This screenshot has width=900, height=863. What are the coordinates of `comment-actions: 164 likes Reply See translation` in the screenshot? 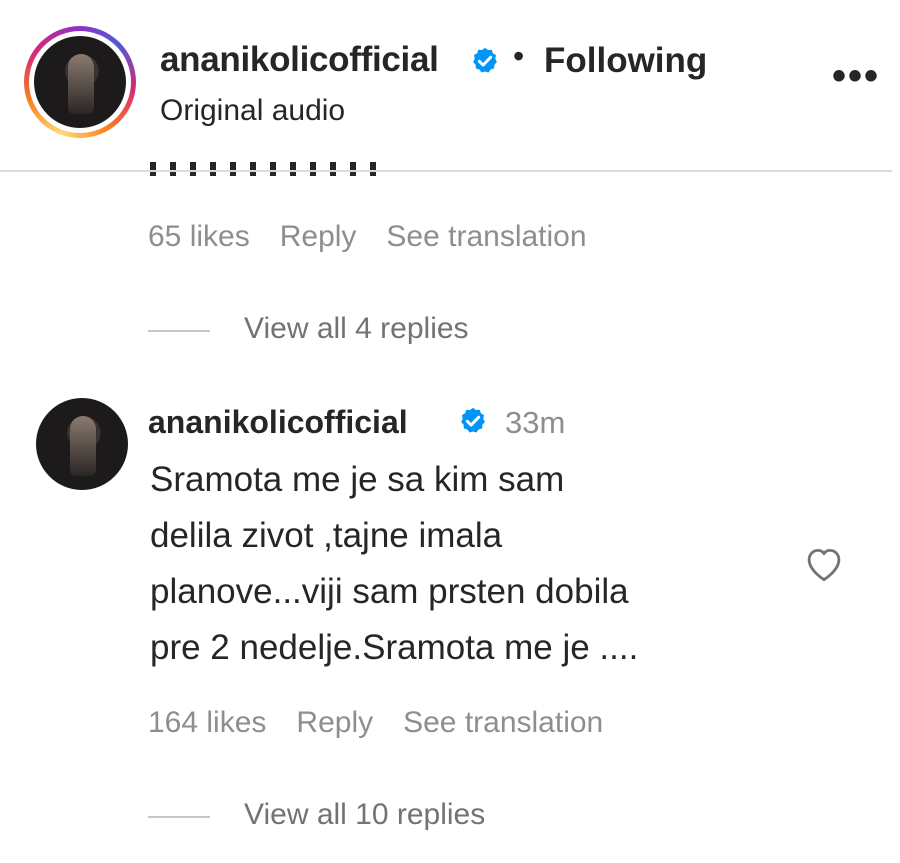 It's located at (390, 723).